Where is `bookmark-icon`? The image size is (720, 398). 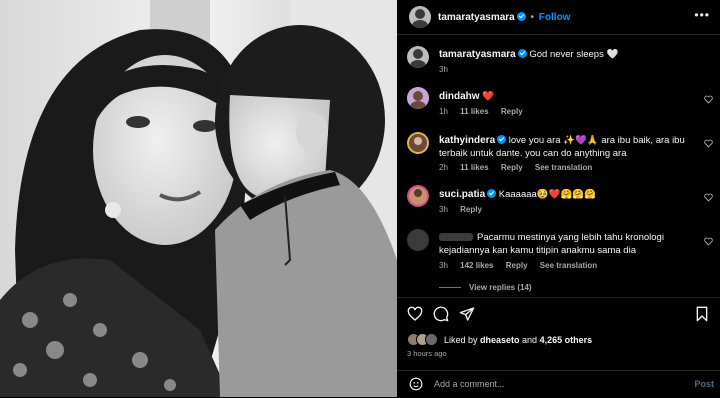 bookmark-icon is located at coordinates (702, 314).